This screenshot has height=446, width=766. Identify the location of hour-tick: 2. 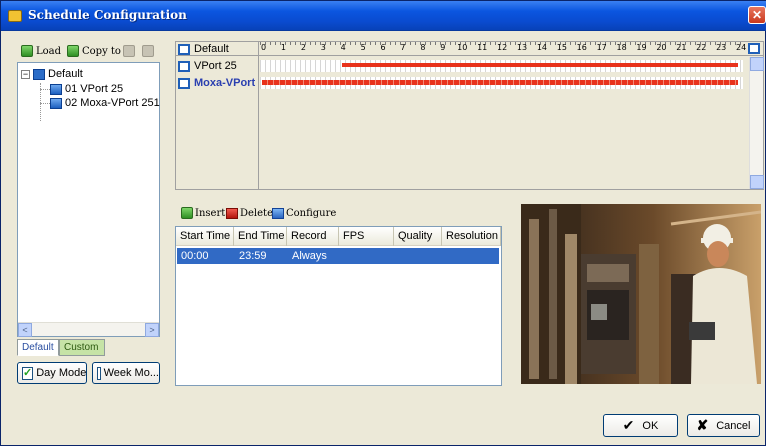
(303, 47).